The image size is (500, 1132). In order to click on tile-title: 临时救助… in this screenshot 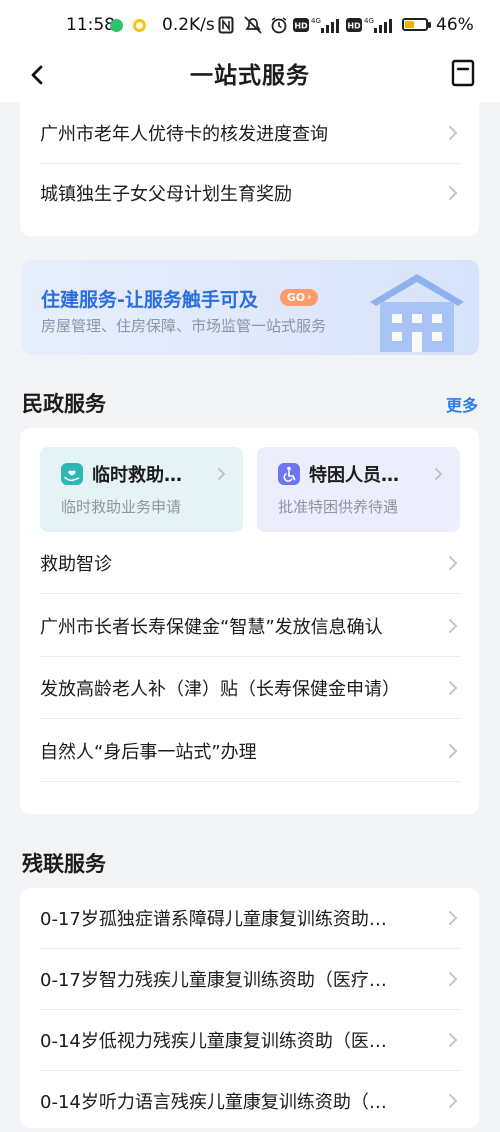, I will do `click(137, 475)`.